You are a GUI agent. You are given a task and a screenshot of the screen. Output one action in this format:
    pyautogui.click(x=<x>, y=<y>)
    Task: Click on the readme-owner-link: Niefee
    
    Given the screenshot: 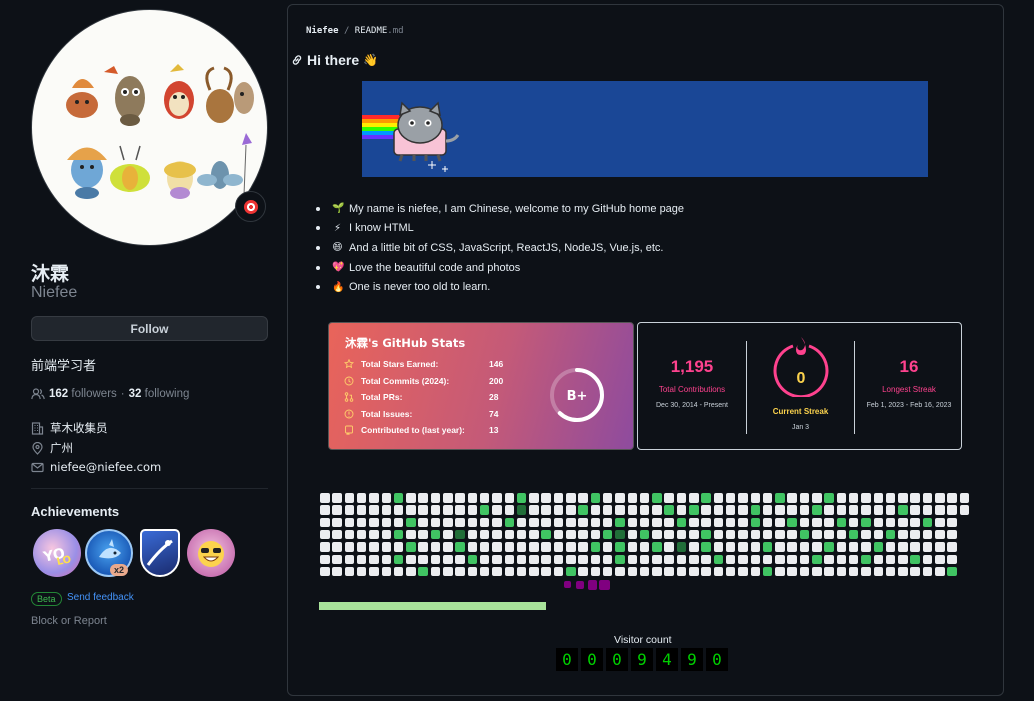 What is the action you would take?
    pyautogui.click(x=322, y=31)
    